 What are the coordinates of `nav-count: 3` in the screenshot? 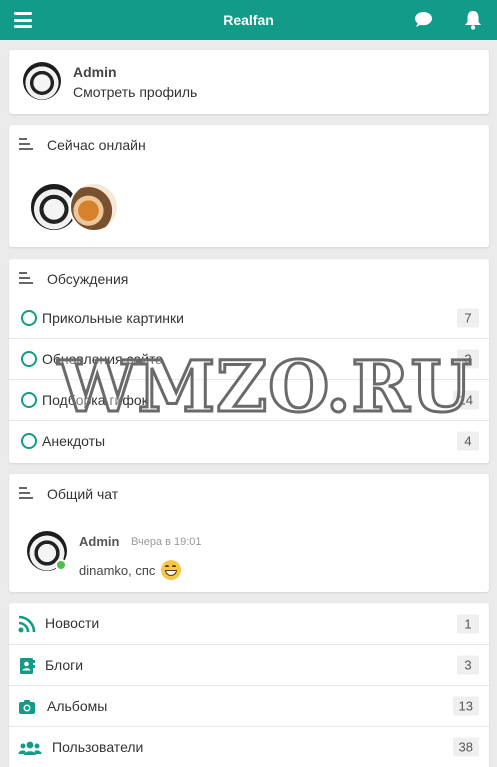 It's located at (468, 665).